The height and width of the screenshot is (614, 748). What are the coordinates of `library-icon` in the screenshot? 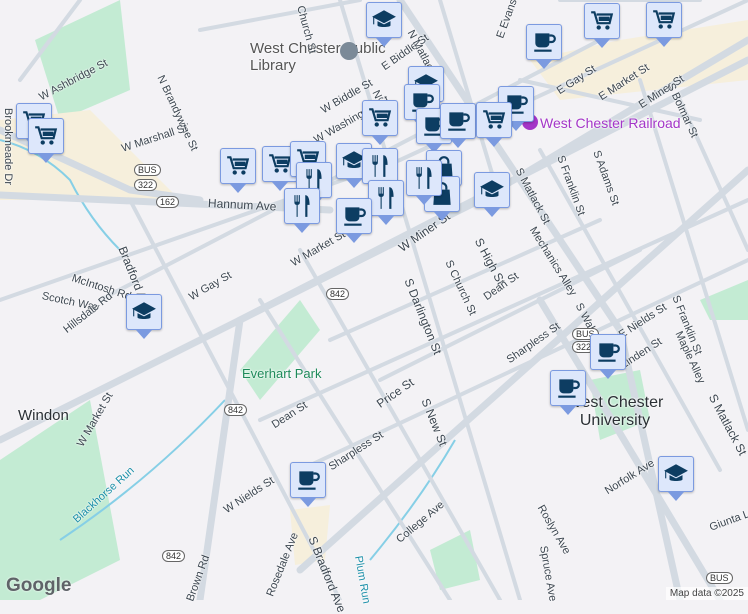 It's located at (349, 51).